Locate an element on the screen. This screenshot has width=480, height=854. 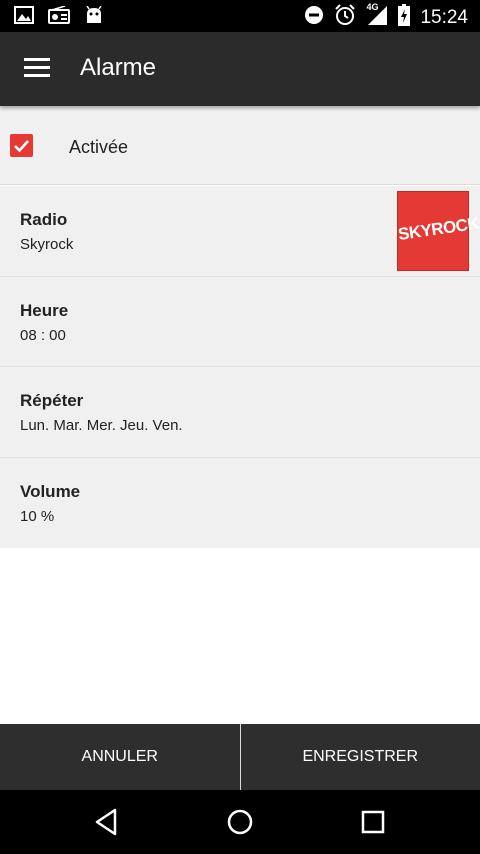
network-type-label: 4G is located at coordinates (372, 7).